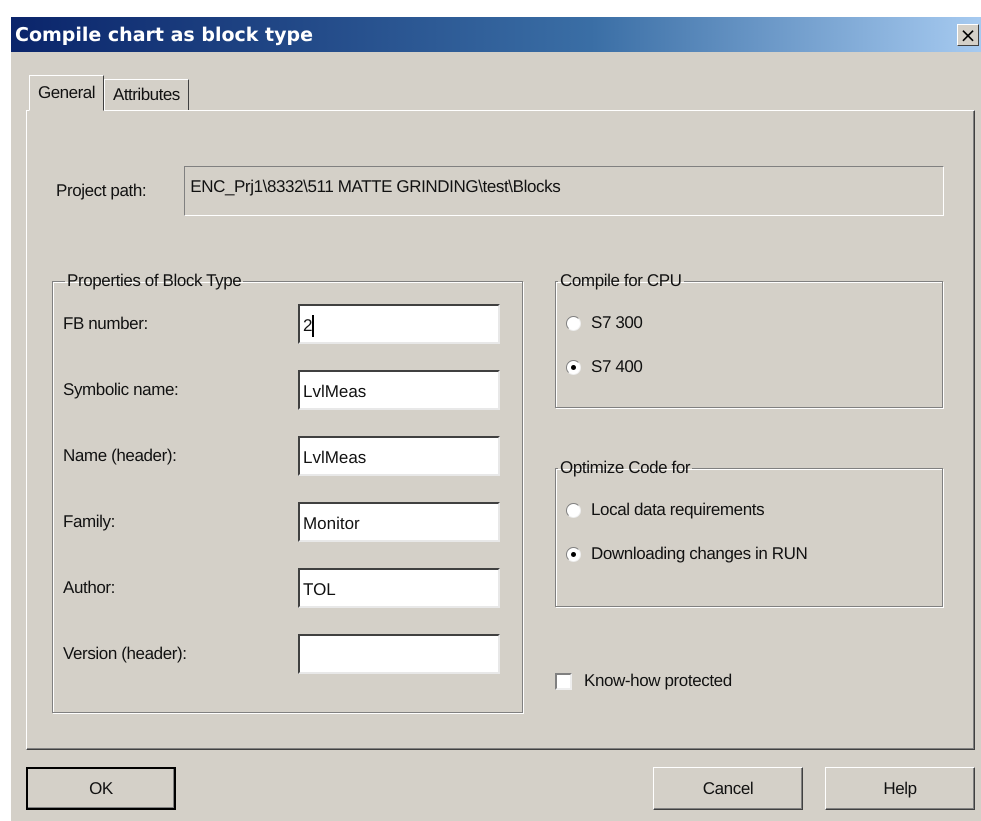 The height and width of the screenshot is (821, 981). I want to click on tab: Attributes, so click(146, 94).